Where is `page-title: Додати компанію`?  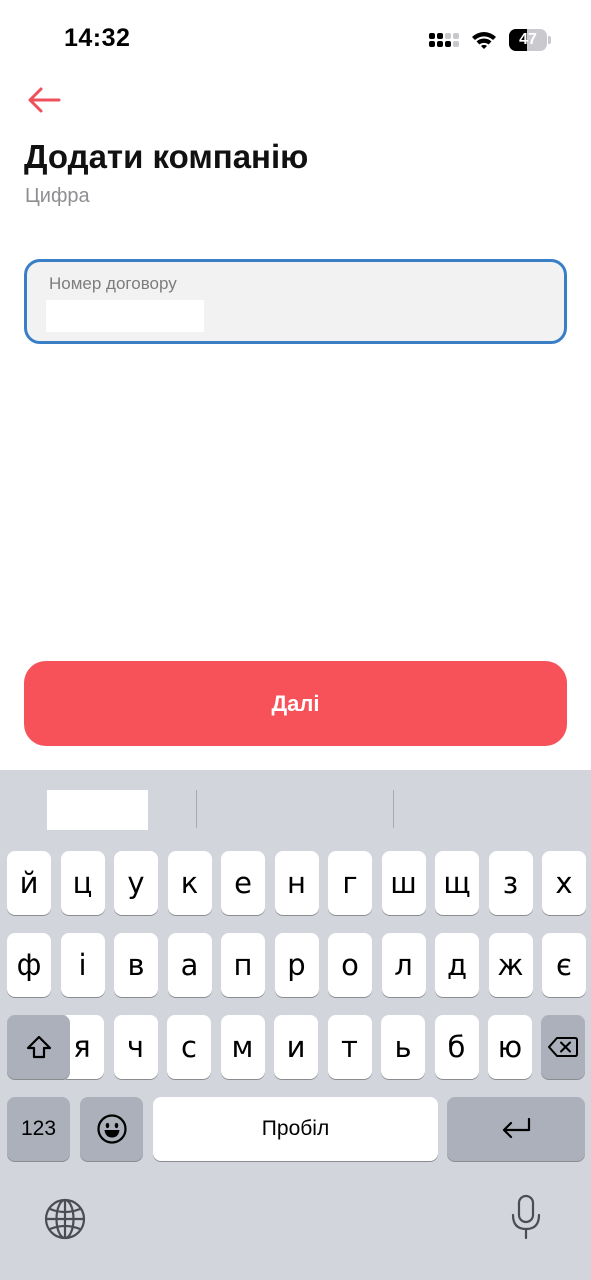
page-title: Додати компанію is located at coordinates (166, 156).